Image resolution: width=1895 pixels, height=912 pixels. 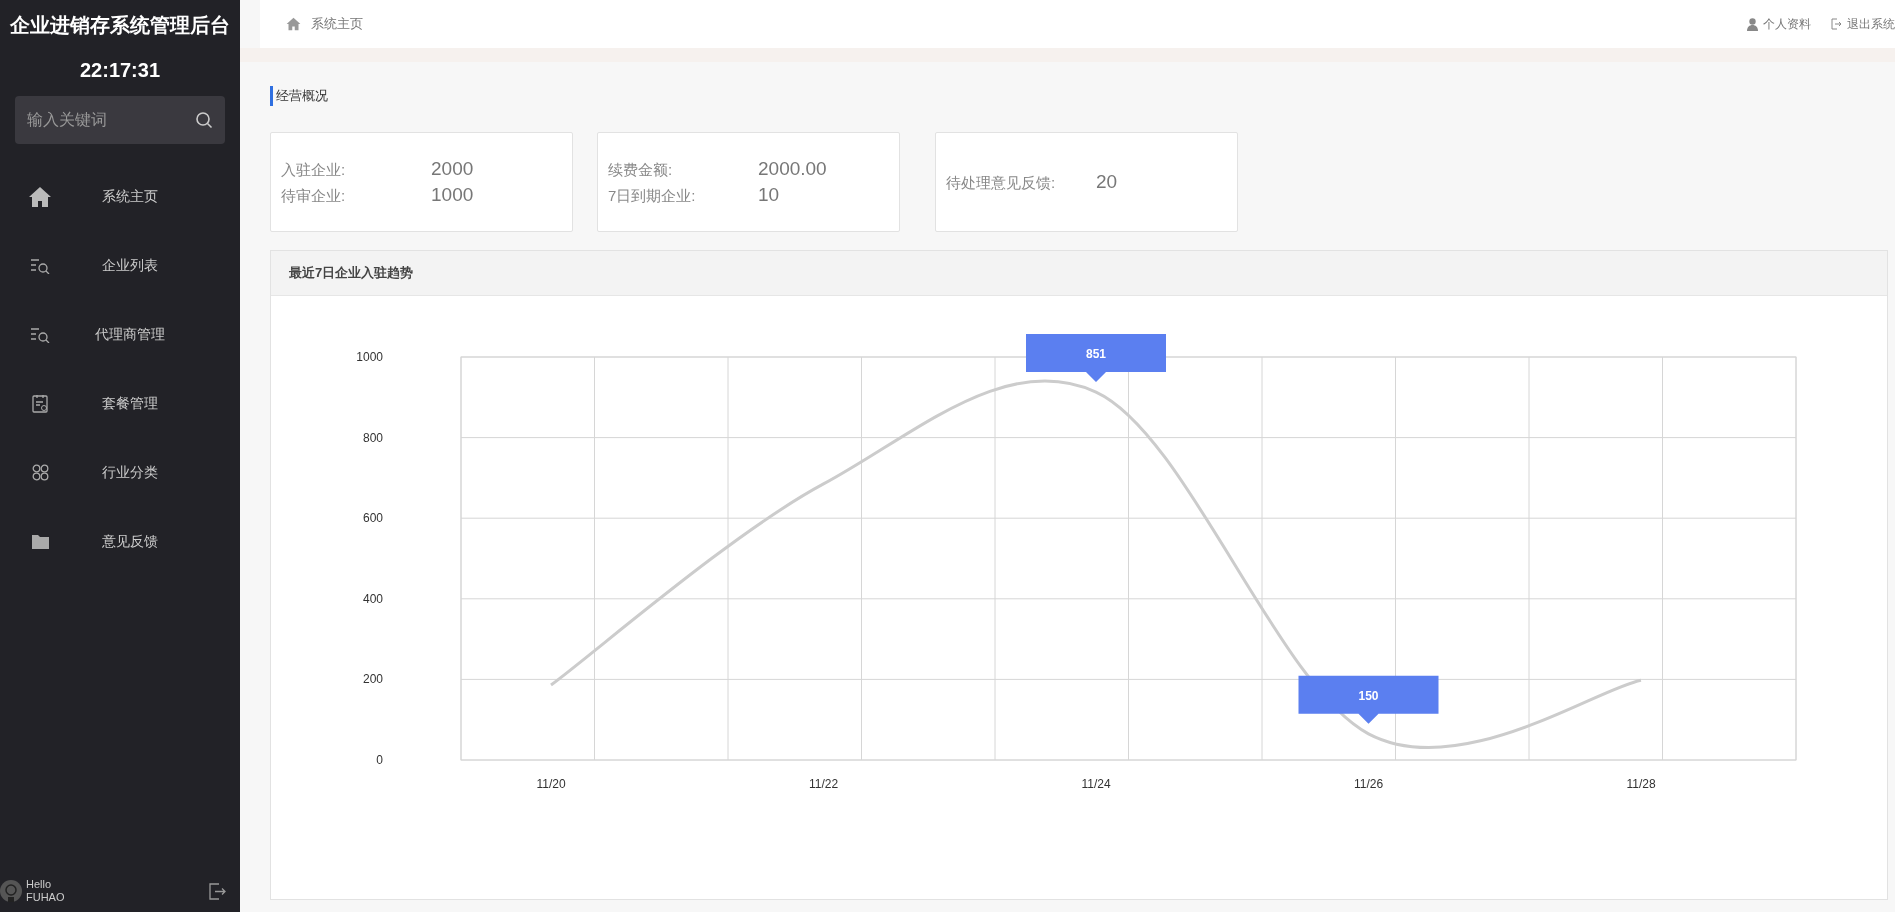 What do you see at coordinates (1863, 24) in the screenshot?
I see `top-link: 退出系统` at bounding box center [1863, 24].